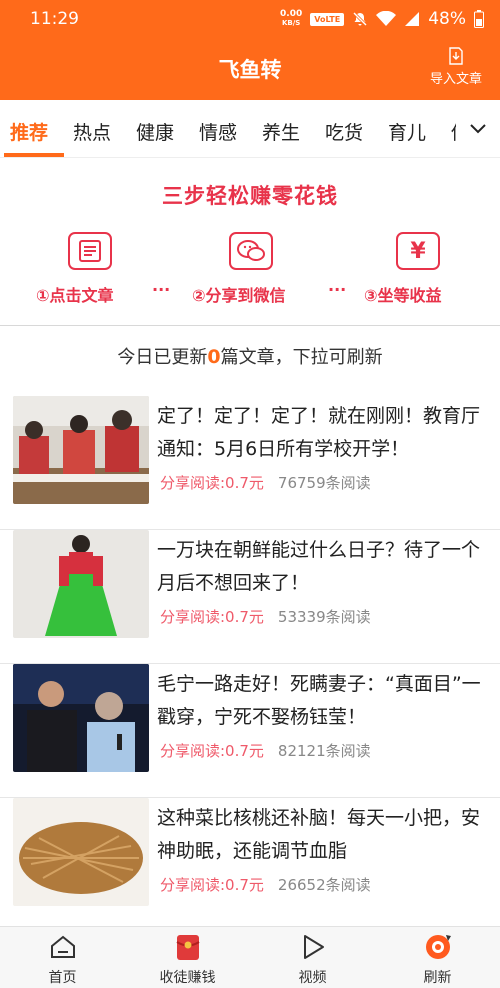  Describe the element at coordinates (412, 19) in the screenshot. I see `signal-icon` at that location.